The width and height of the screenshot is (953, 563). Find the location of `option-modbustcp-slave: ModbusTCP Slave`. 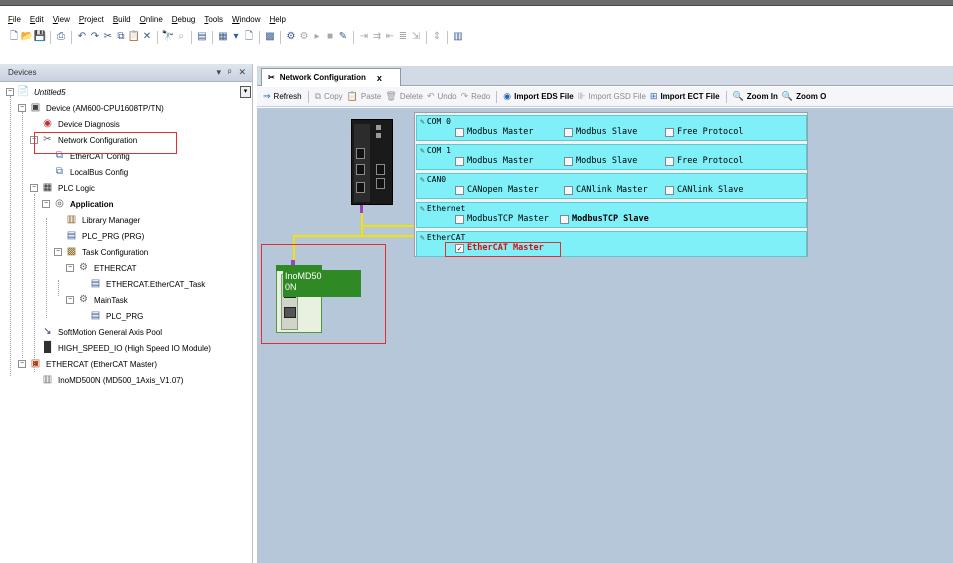

option-modbustcp-slave: ModbusTCP Slave is located at coordinates (604, 219).